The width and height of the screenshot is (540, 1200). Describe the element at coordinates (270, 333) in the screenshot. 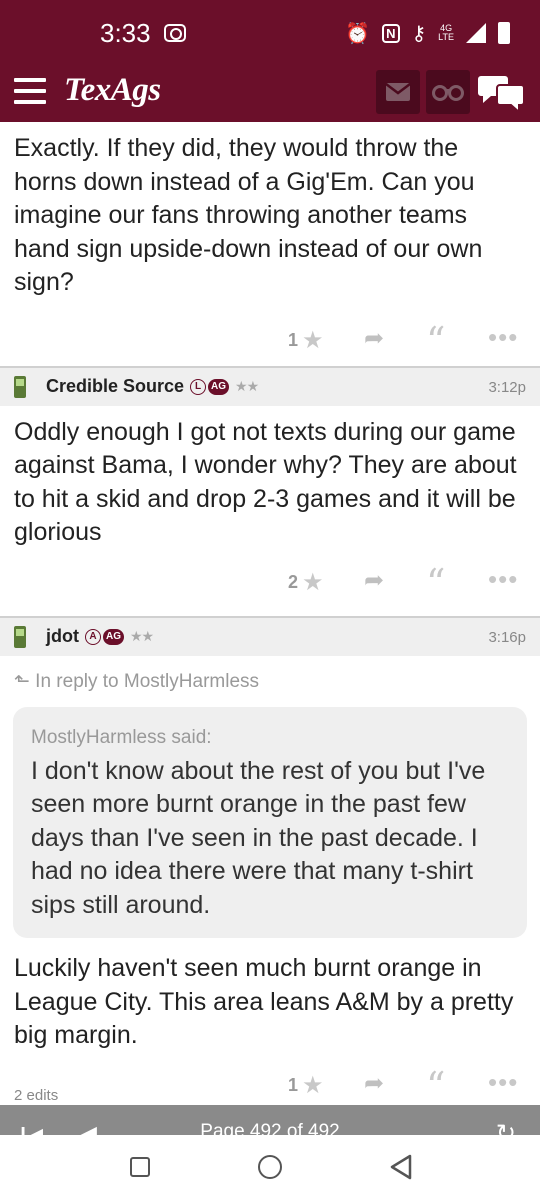

I see `post-actions: 1 ★ ➦ “ •••` at that location.